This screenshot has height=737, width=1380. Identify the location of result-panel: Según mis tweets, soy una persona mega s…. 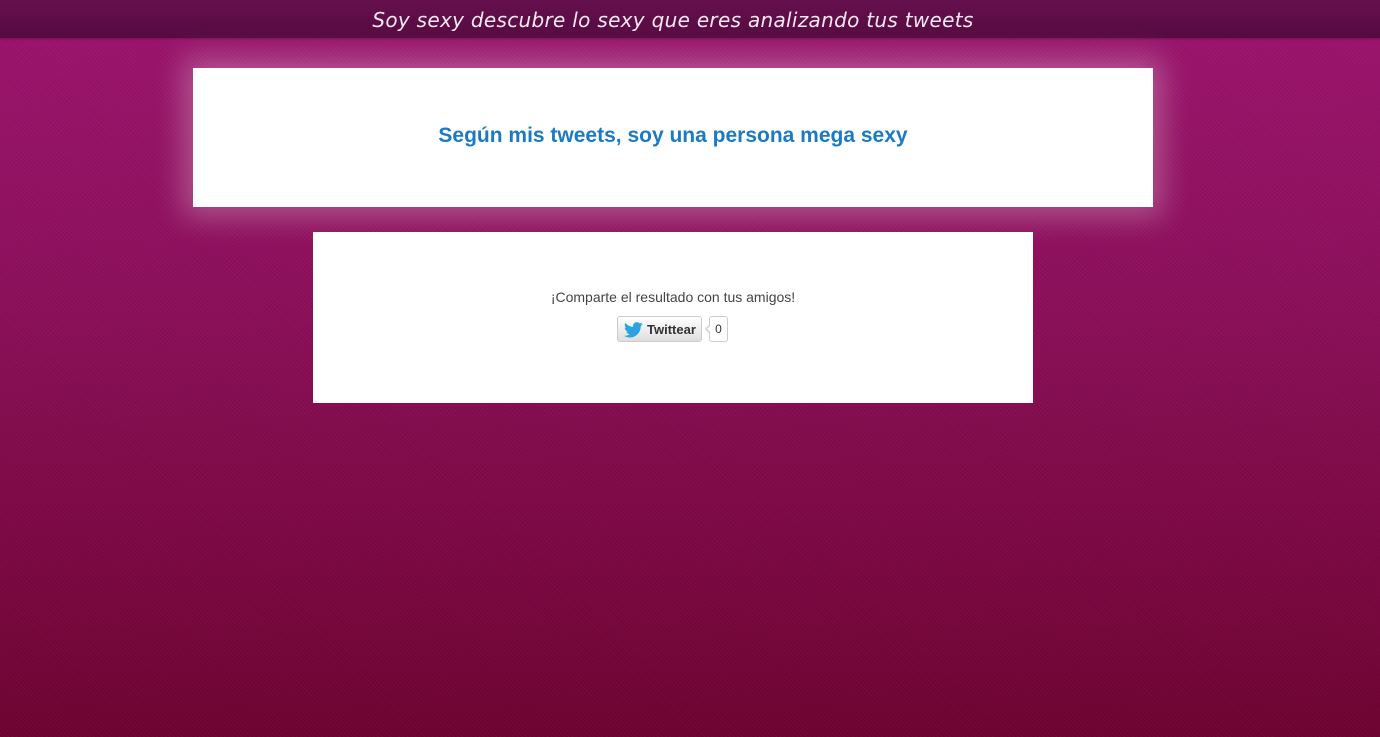
(673, 137).